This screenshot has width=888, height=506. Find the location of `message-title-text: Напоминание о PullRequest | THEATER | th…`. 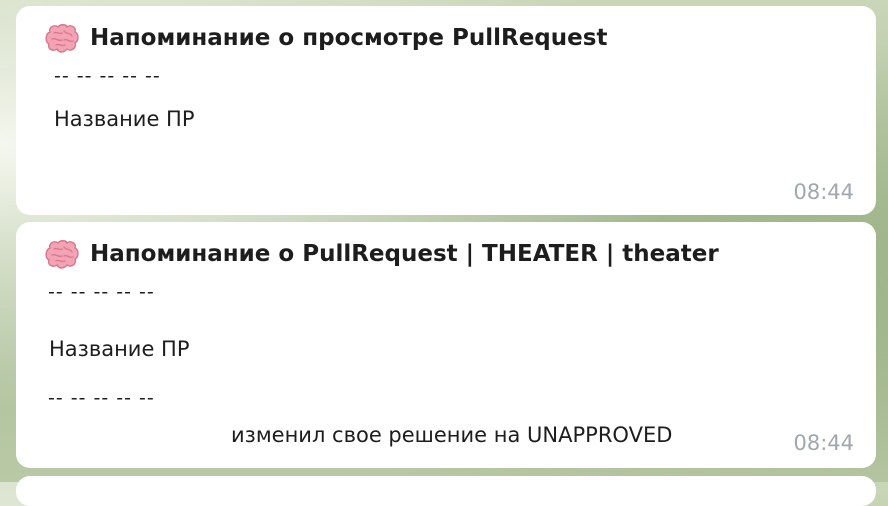

message-title-text: Напоминание о PullRequest | THEATER | th… is located at coordinates (404, 254).